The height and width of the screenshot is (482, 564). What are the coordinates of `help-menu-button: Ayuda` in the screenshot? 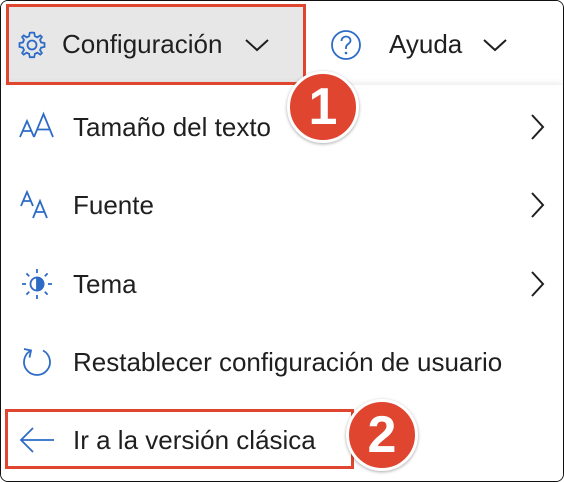 It's located at (418, 44).